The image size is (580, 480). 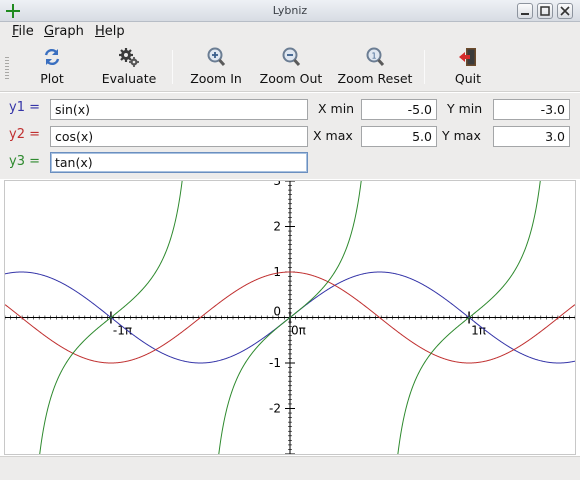 What do you see at coordinates (277, 312) in the screenshot?
I see `y-tick-label: 0` at bounding box center [277, 312].